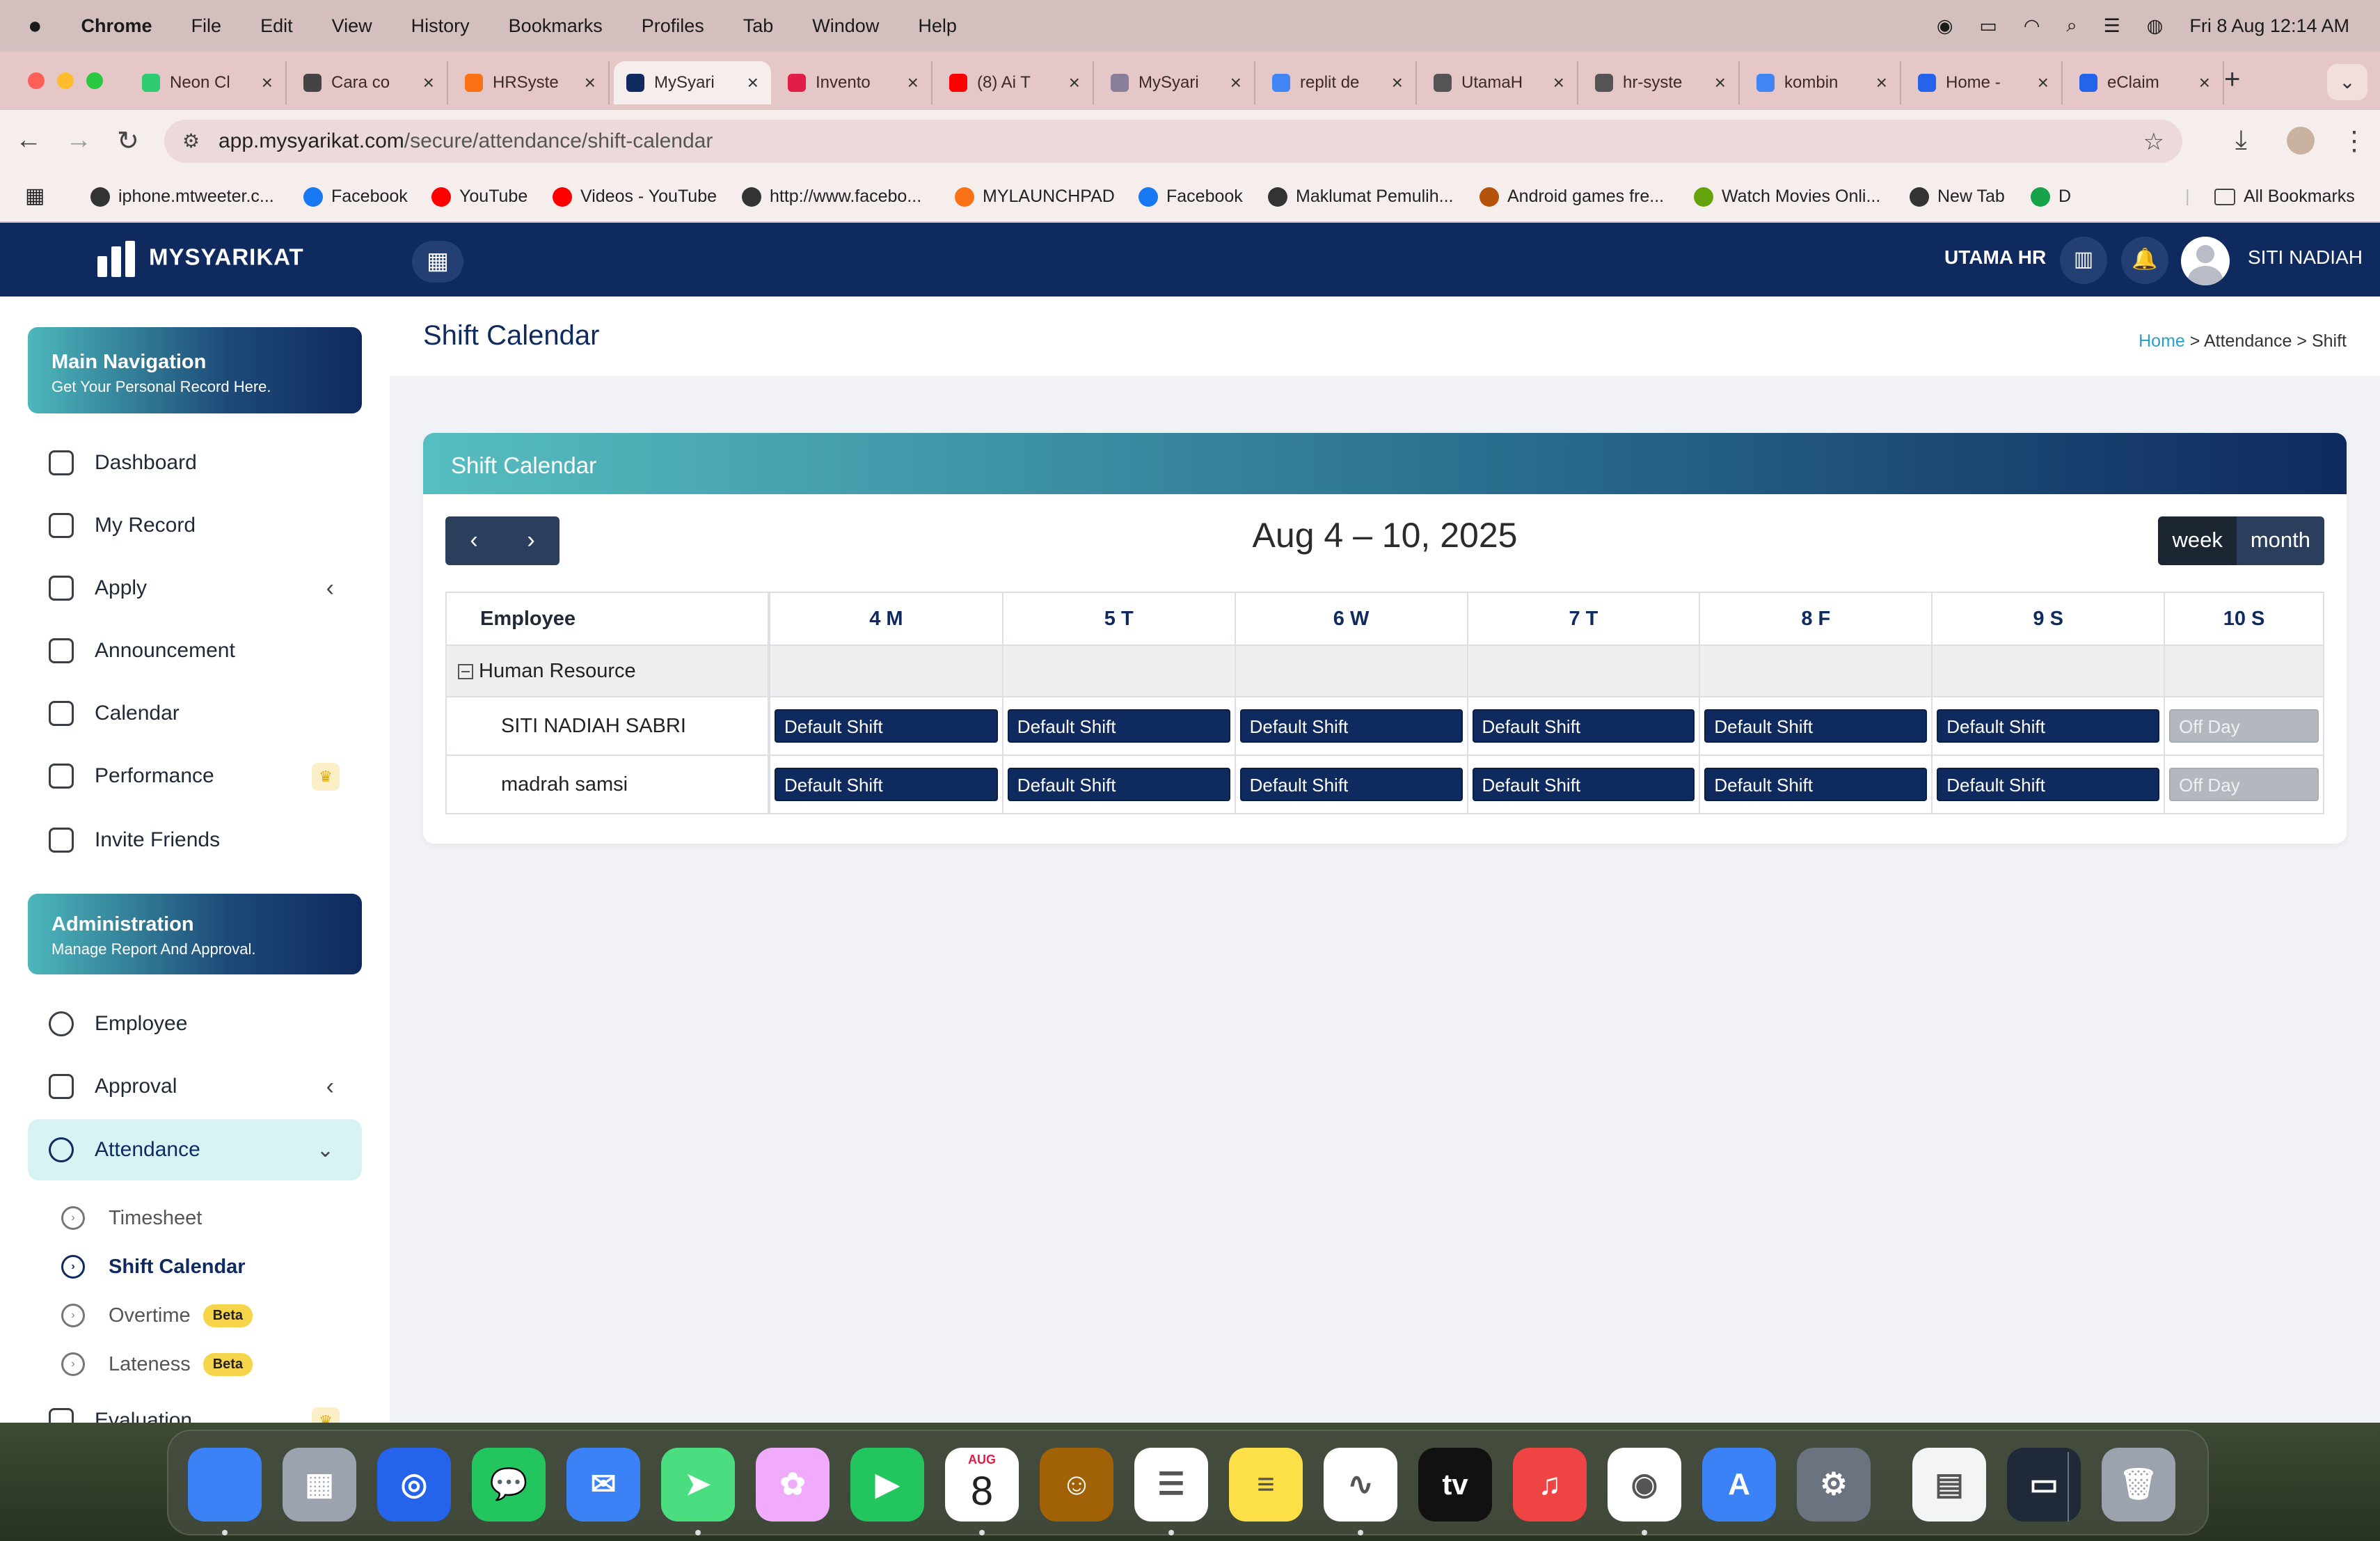 This screenshot has width=2380, height=1541. What do you see at coordinates (208, 82) in the screenshot?
I see `browser-tab: Neon Cl ×` at bounding box center [208, 82].